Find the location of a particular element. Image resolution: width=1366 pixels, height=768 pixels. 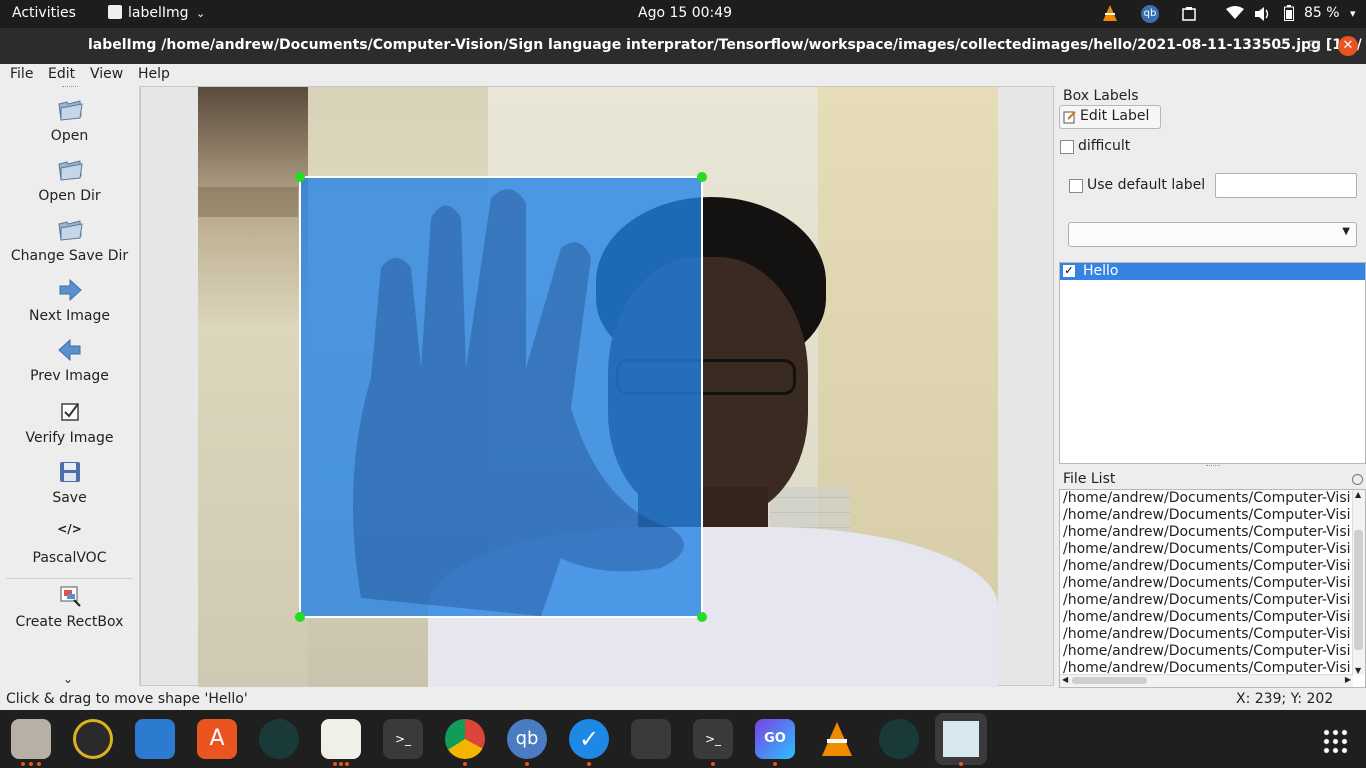

default-label-input is located at coordinates (1286, 185).